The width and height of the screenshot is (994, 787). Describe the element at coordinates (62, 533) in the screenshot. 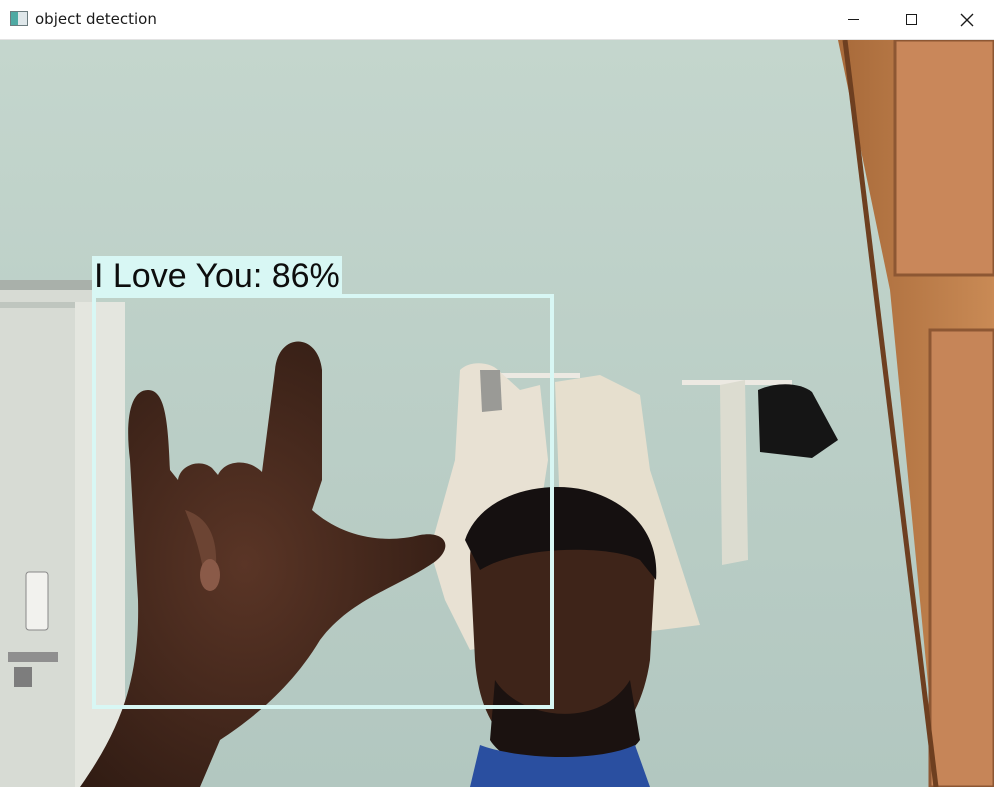

I see `left-door` at that location.